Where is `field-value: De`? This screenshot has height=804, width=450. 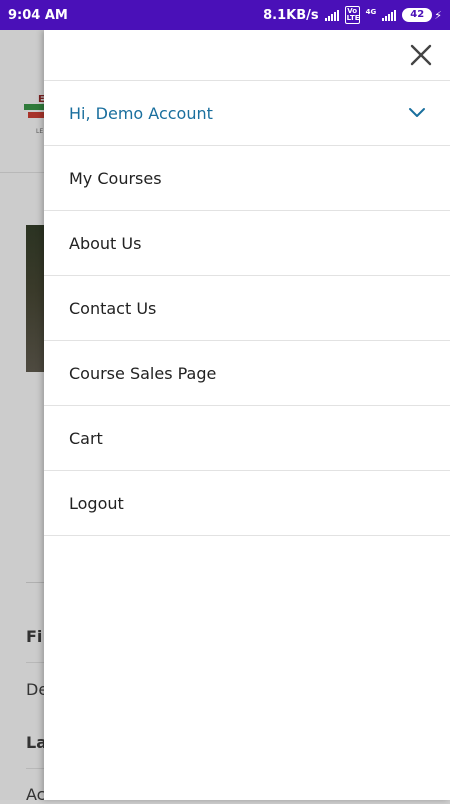 field-value: De is located at coordinates (35, 689).